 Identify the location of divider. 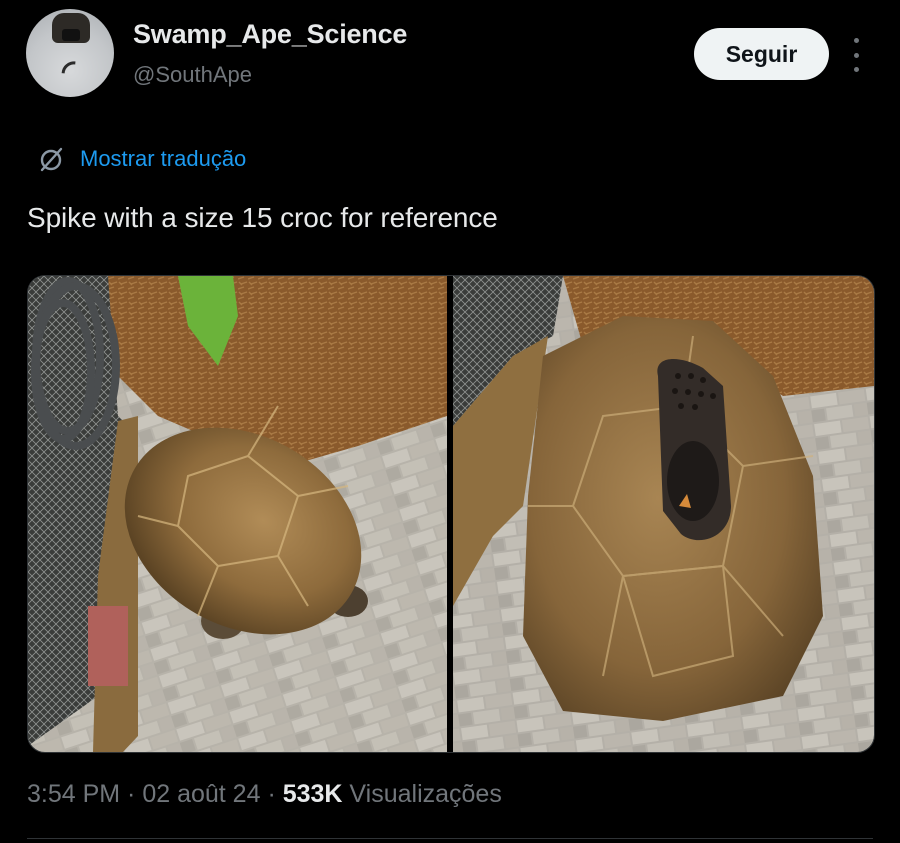
(450, 838).